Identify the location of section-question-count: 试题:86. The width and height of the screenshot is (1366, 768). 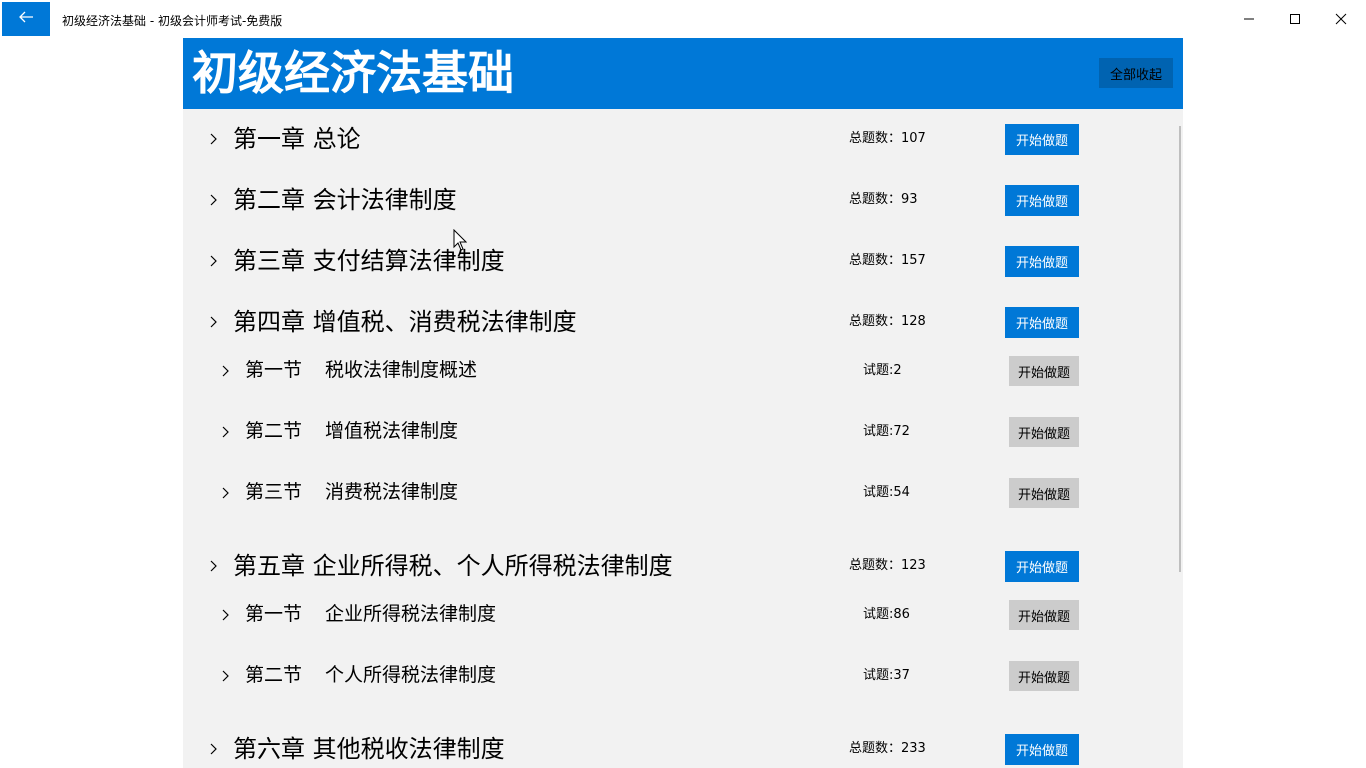
(886, 614).